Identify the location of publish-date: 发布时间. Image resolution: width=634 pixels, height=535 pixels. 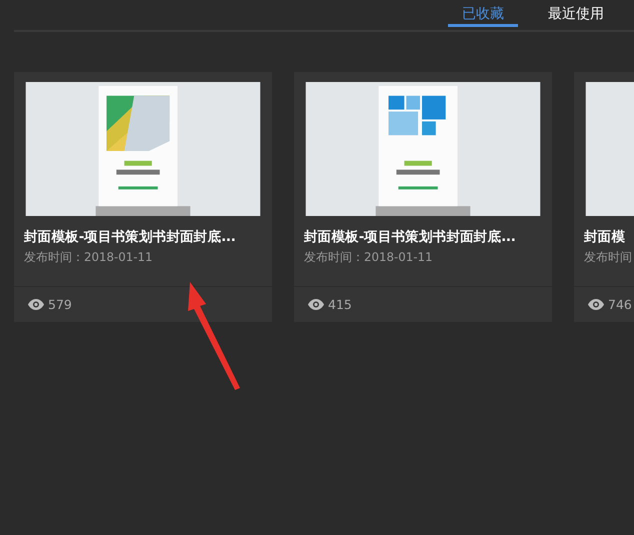
(608, 258).